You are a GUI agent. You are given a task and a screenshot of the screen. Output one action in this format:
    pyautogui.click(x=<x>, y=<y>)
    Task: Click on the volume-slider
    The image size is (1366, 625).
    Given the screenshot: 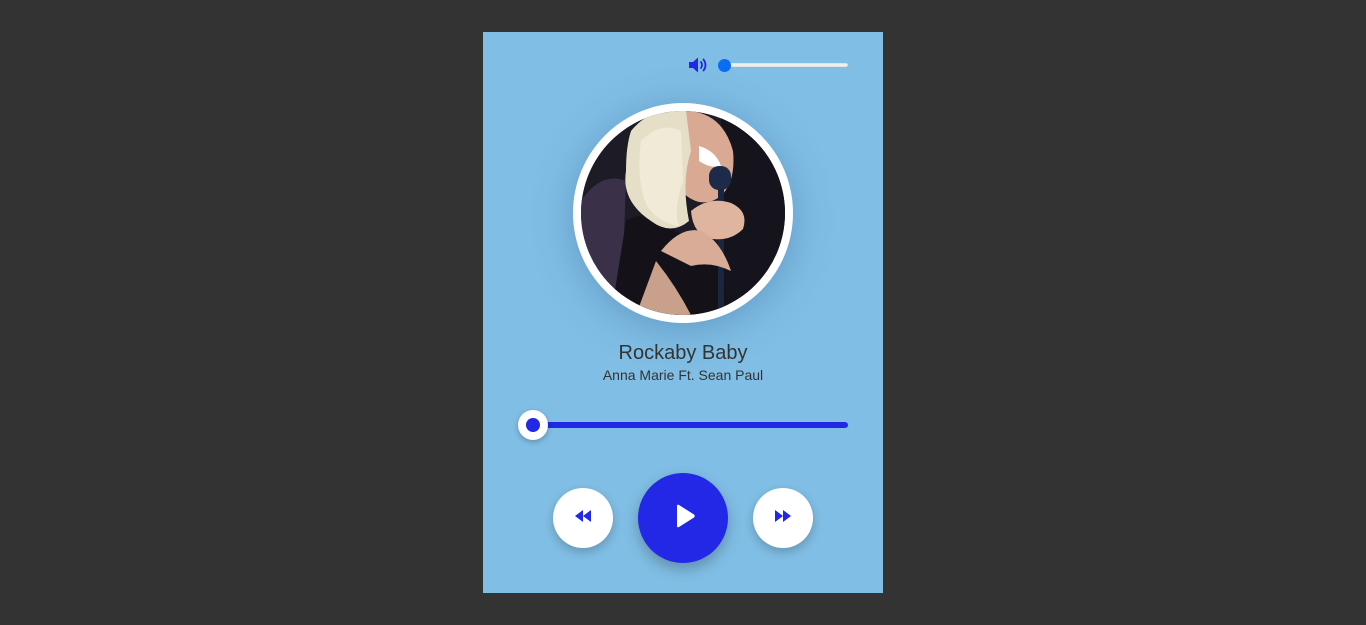 What is the action you would take?
    pyautogui.click(x=783, y=65)
    